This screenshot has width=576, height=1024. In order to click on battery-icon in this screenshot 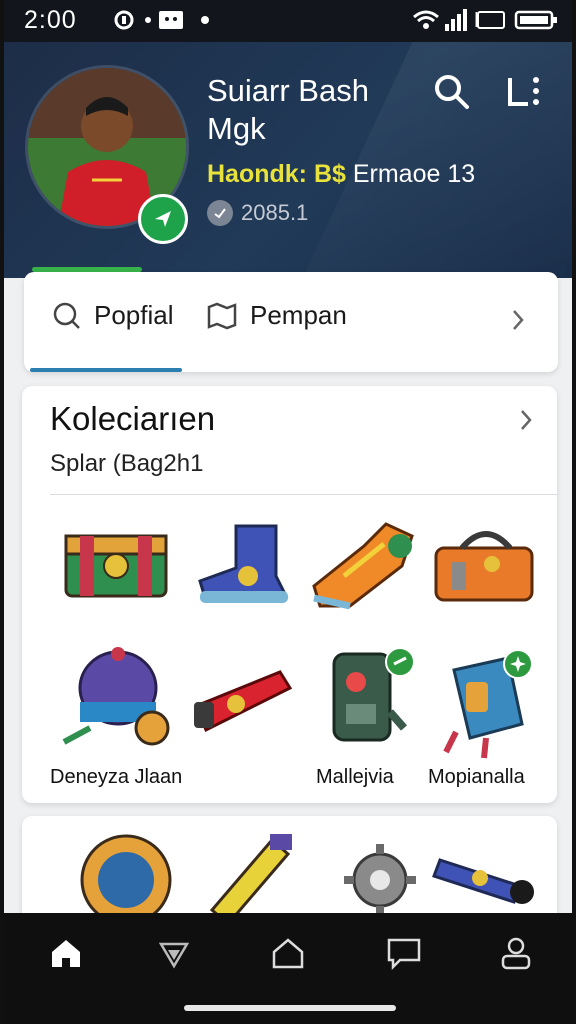, I will do `click(536, 20)`.